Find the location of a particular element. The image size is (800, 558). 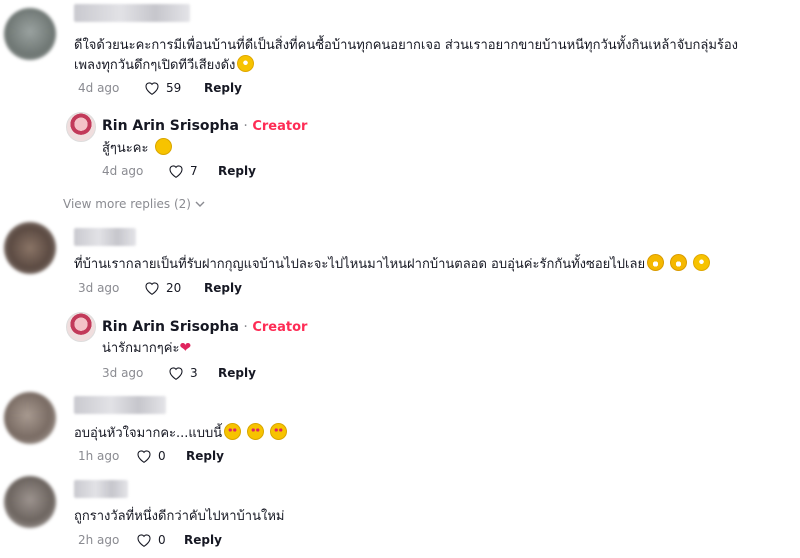

comment-meta: 1h ago 0 Reply is located at coordinates (151, 456).